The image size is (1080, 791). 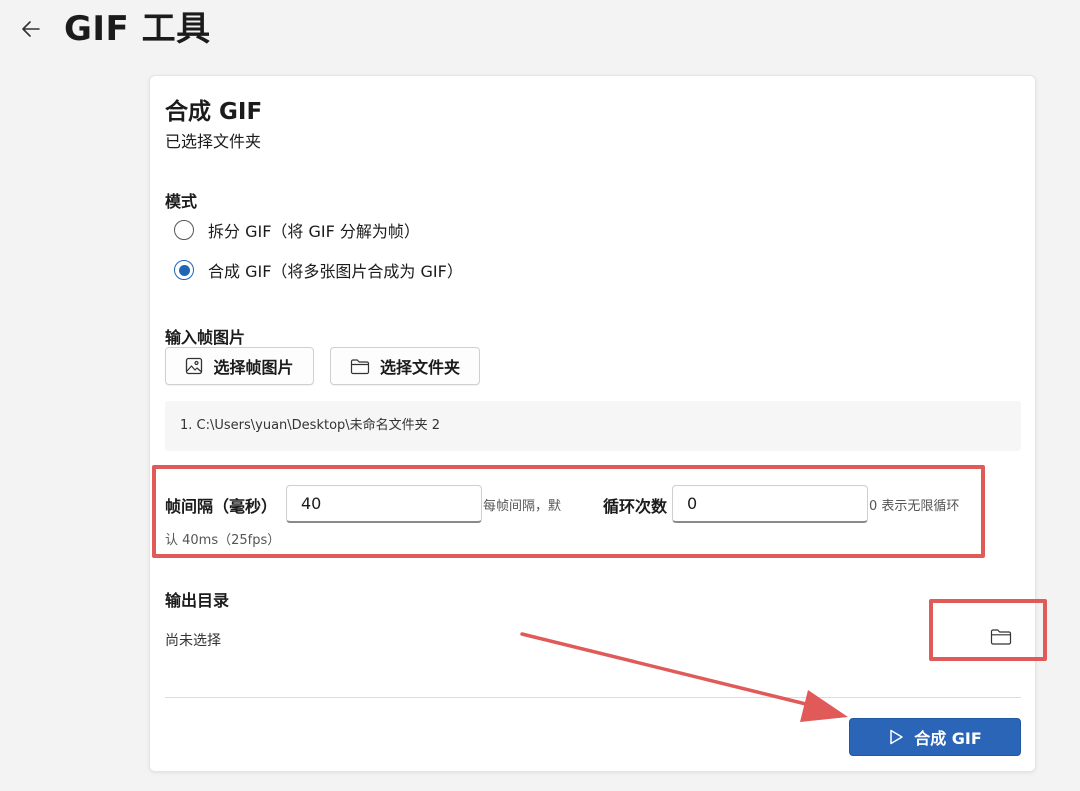 What do you see at coordinates (194, 366) in the screenshot?
I see `image-icon` at bounding box center [194, 366].